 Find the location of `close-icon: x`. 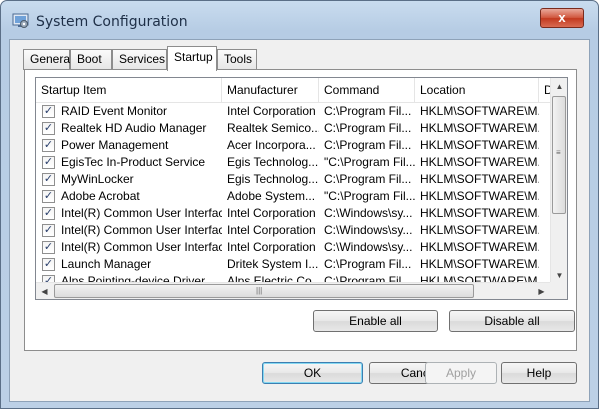

close-icon: x is located at coordinates (562, 17).